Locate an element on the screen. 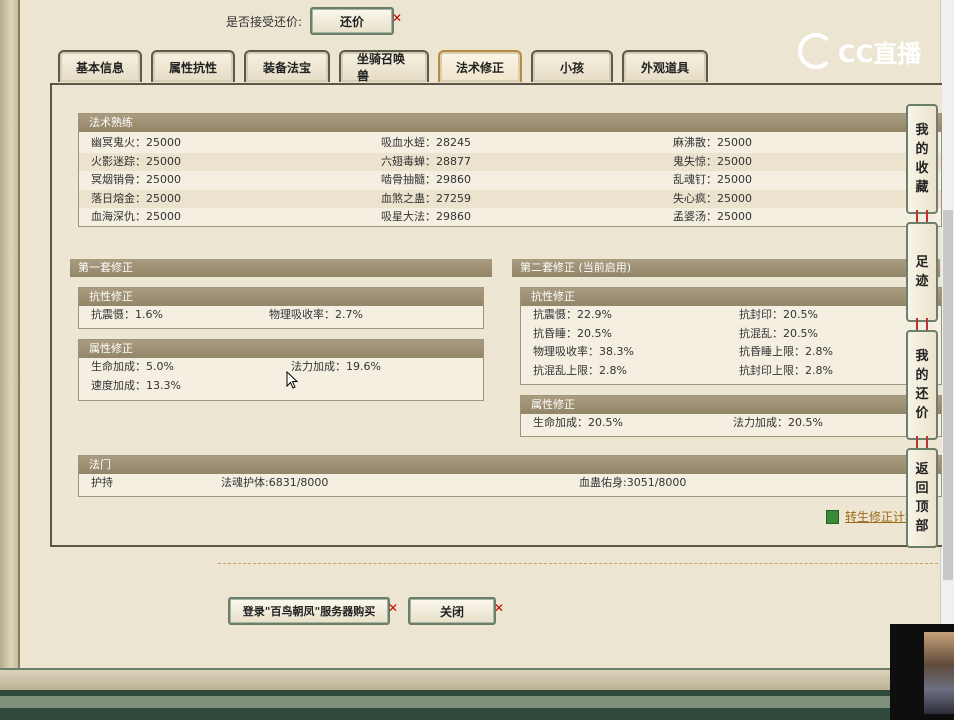 This screenshot has width=954, height=720. set2-title: 第二套修正 (当前启用) is located at coordinates (726, 268).